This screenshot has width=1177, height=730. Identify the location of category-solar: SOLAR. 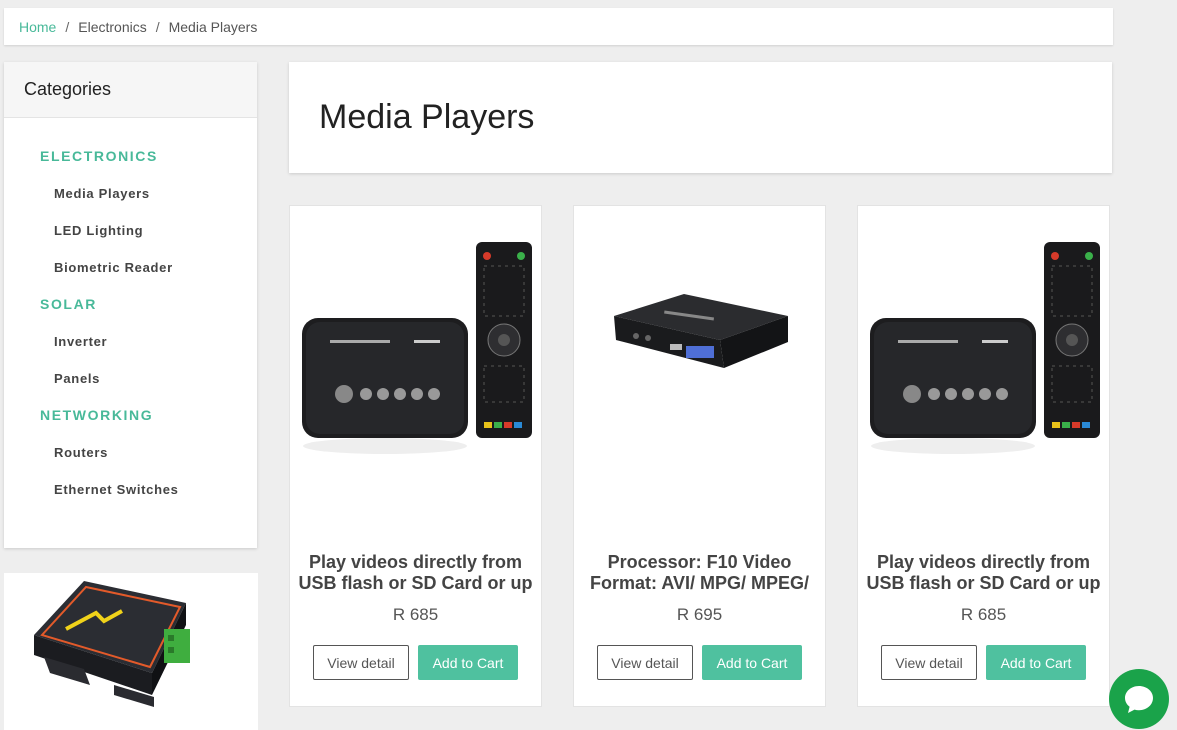
(130, 304).